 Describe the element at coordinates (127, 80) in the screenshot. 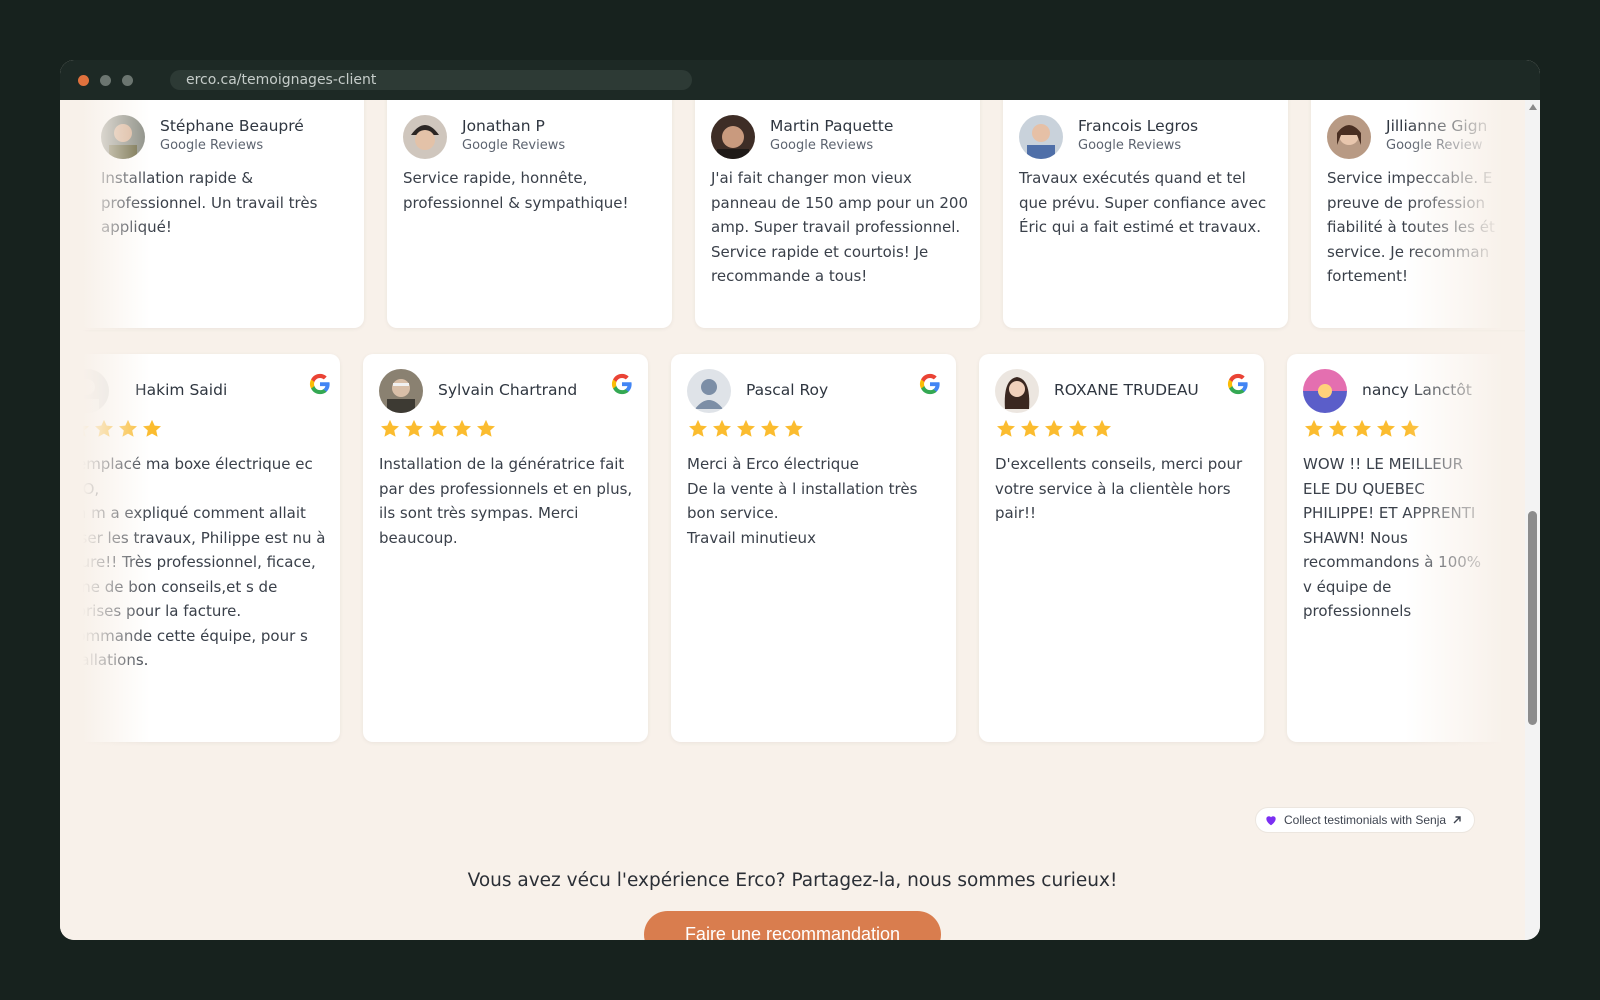

I see `maximize-window-dot` at that location.